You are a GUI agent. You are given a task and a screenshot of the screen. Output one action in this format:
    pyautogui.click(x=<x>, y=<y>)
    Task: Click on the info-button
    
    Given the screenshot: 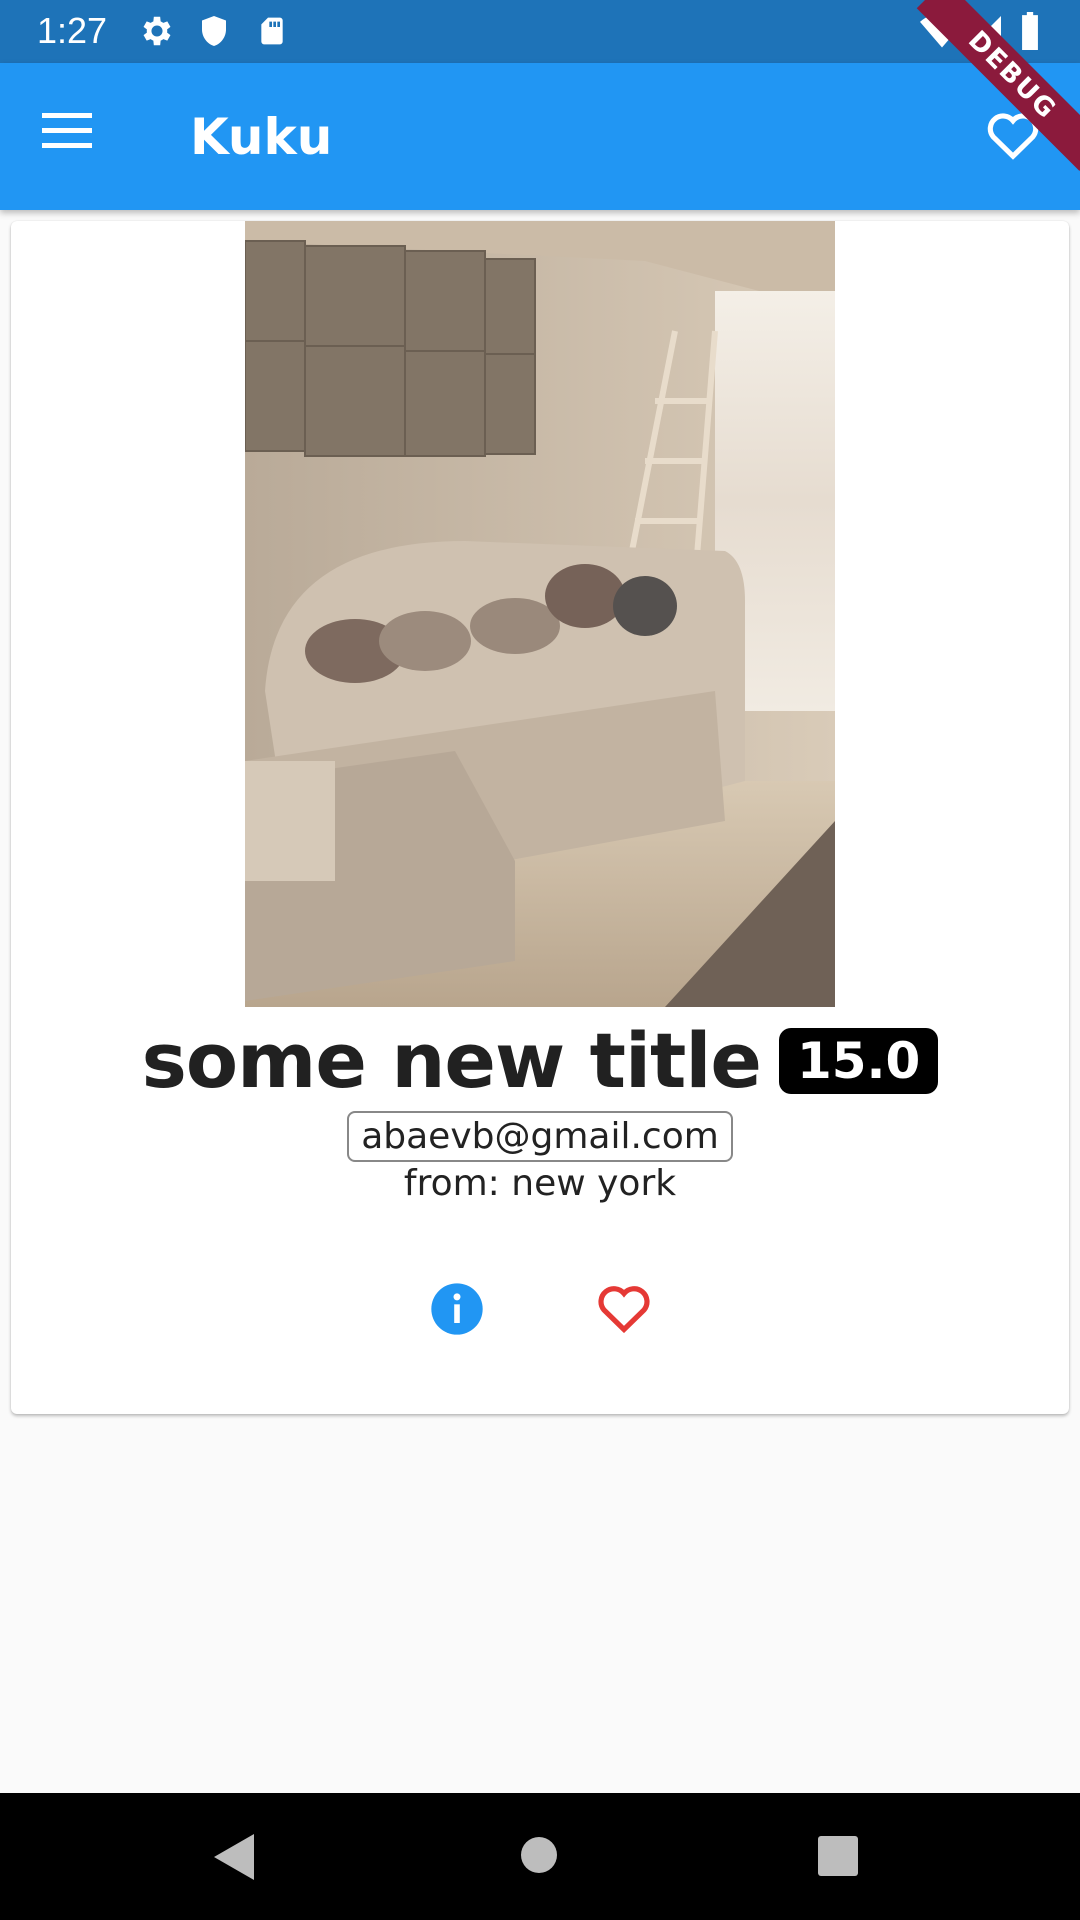 What is the action you would take?
    pyautogui.click(x=457, y=1309)
    